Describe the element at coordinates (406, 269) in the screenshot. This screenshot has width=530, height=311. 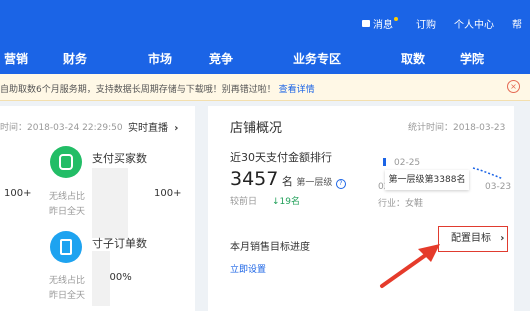
I see `arrow-shaft` at that location.